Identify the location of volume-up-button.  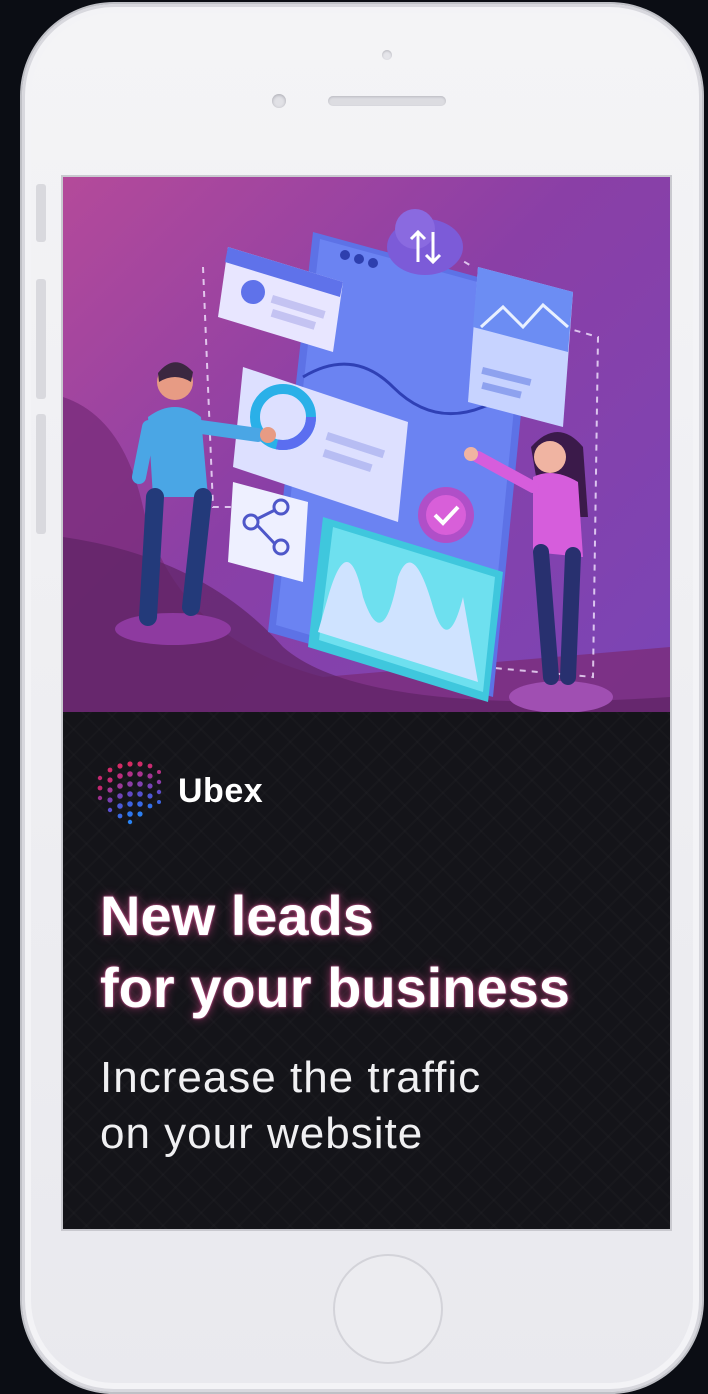
(41, 339).